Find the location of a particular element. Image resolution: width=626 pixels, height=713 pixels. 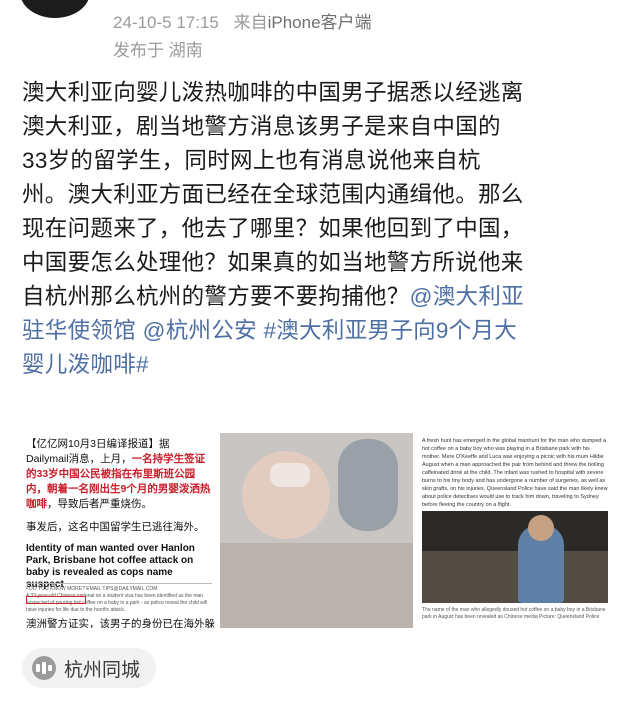

news-text: ，导致后者严重烧伤。 is located at coordinates (99, 504).